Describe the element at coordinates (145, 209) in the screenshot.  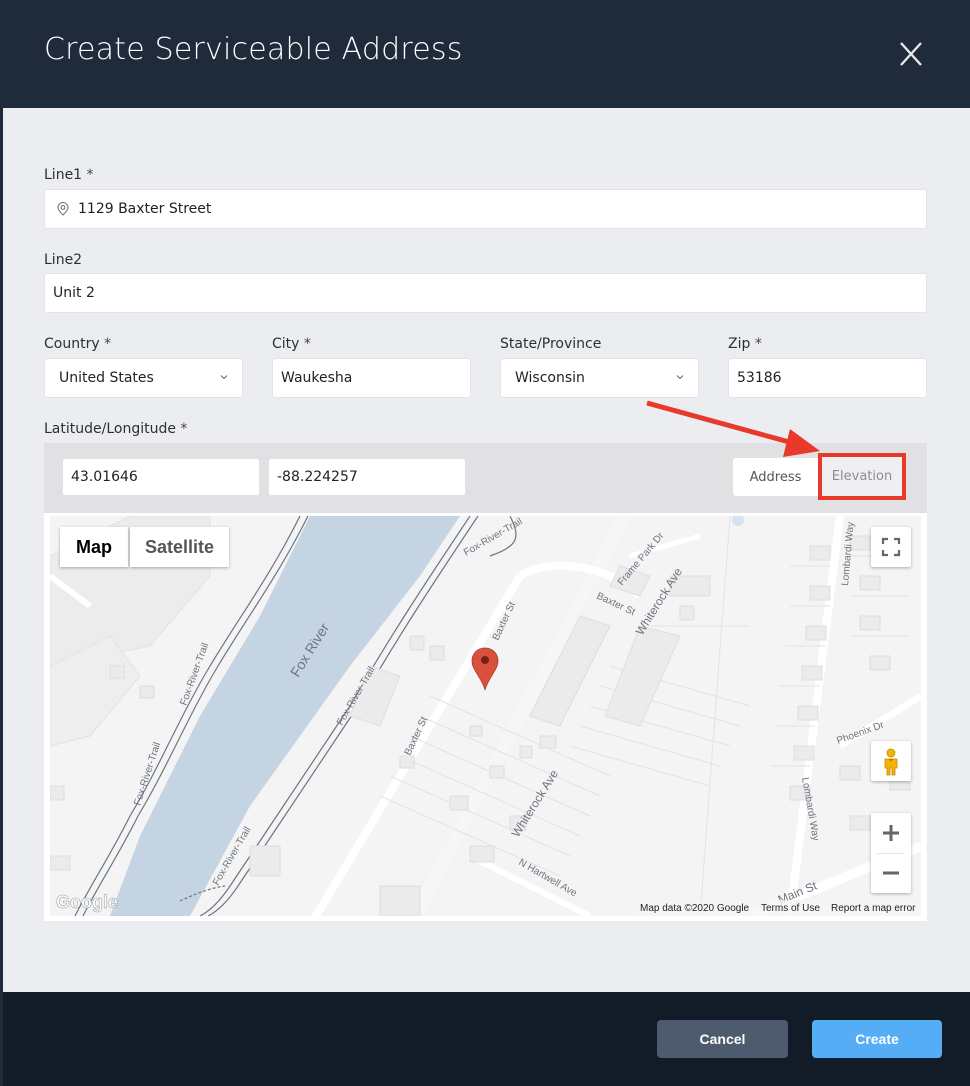
I see `line1-value: 1129 Baxter Street` at that location.